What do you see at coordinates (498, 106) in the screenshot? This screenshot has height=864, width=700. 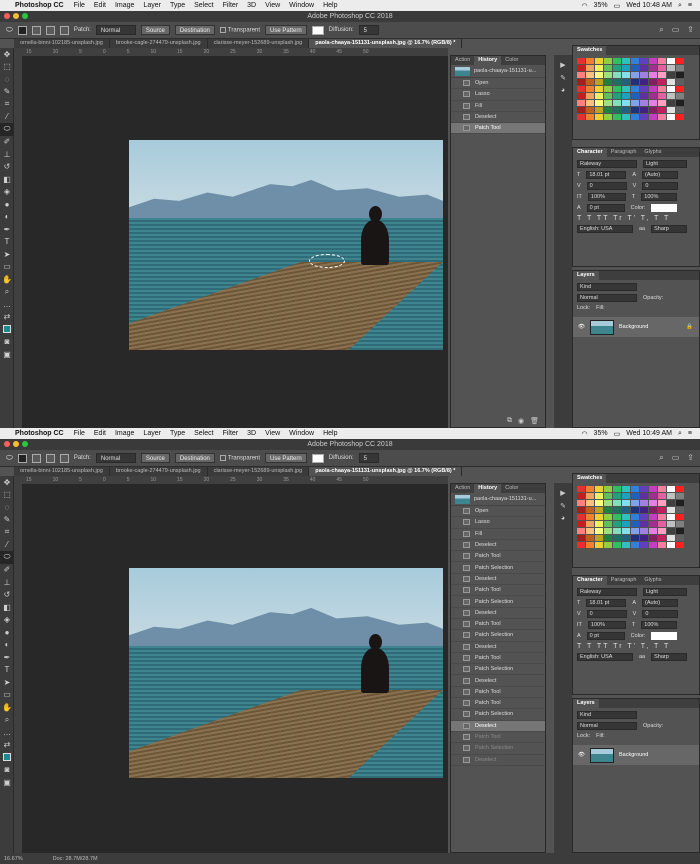 I see `history-state: Fill` at bounding box center [498, 106].